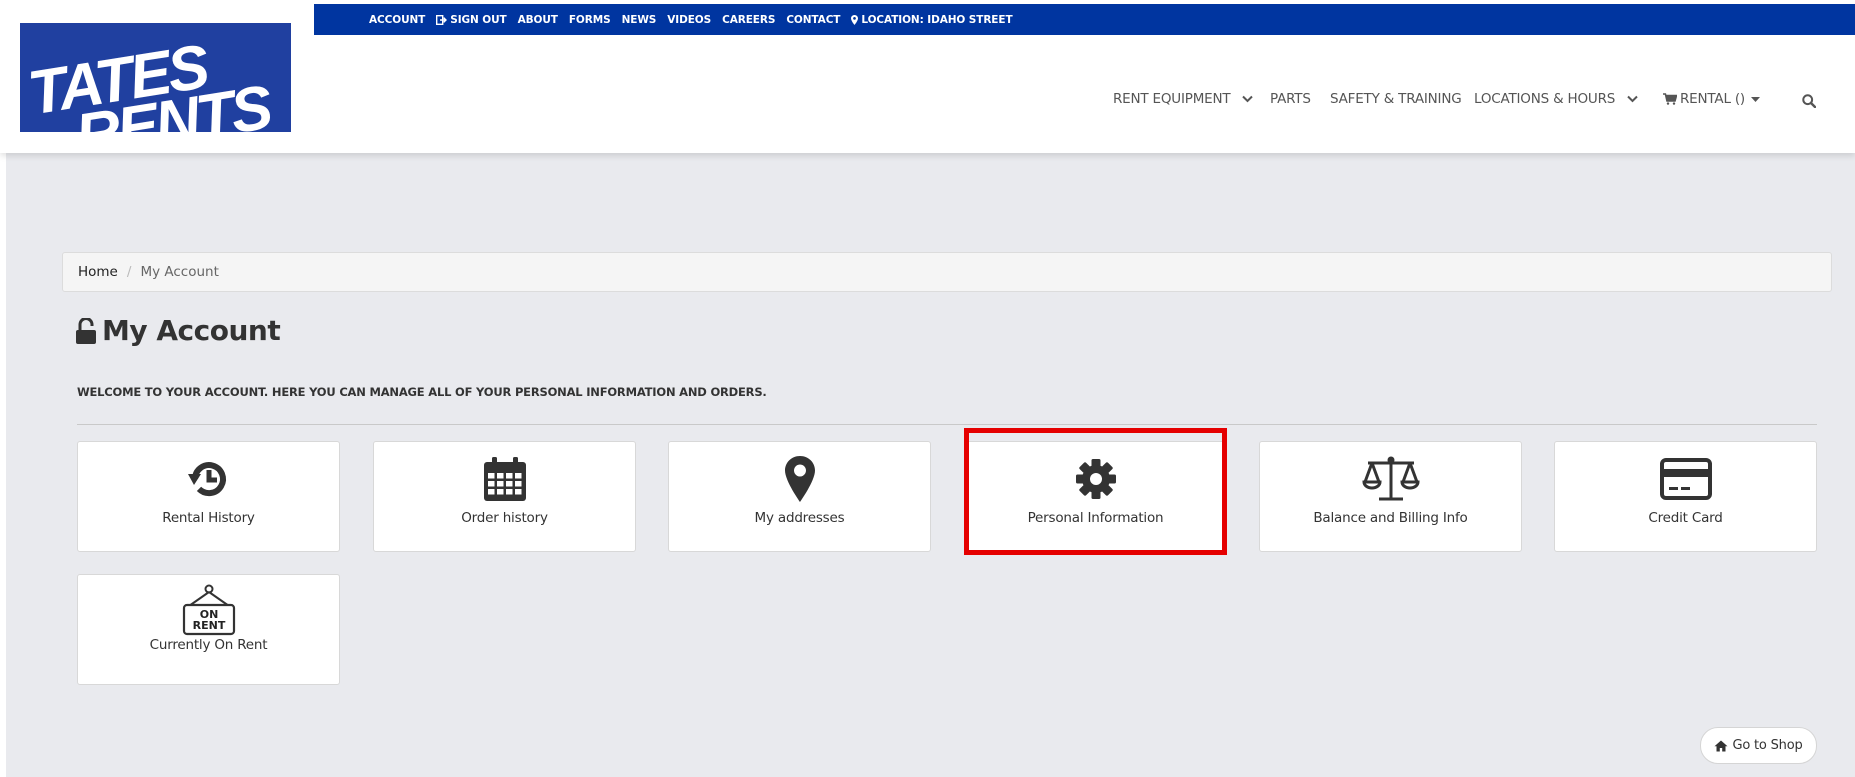 This screenshot has width=1855, height=777. Describe the element at coordinates (639, 20) in the screenshot. I see `topbar-news-link: NEWS` at that location.